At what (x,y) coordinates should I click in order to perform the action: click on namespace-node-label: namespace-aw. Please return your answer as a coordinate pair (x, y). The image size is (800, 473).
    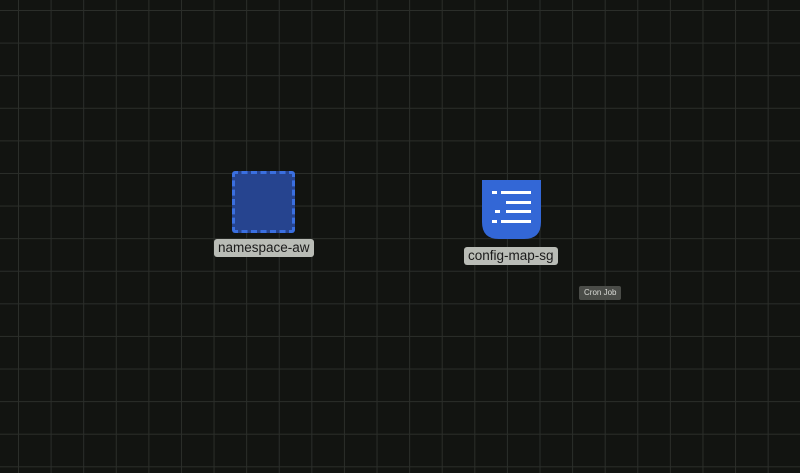
    Looking at the image, I should click on (264, 248).